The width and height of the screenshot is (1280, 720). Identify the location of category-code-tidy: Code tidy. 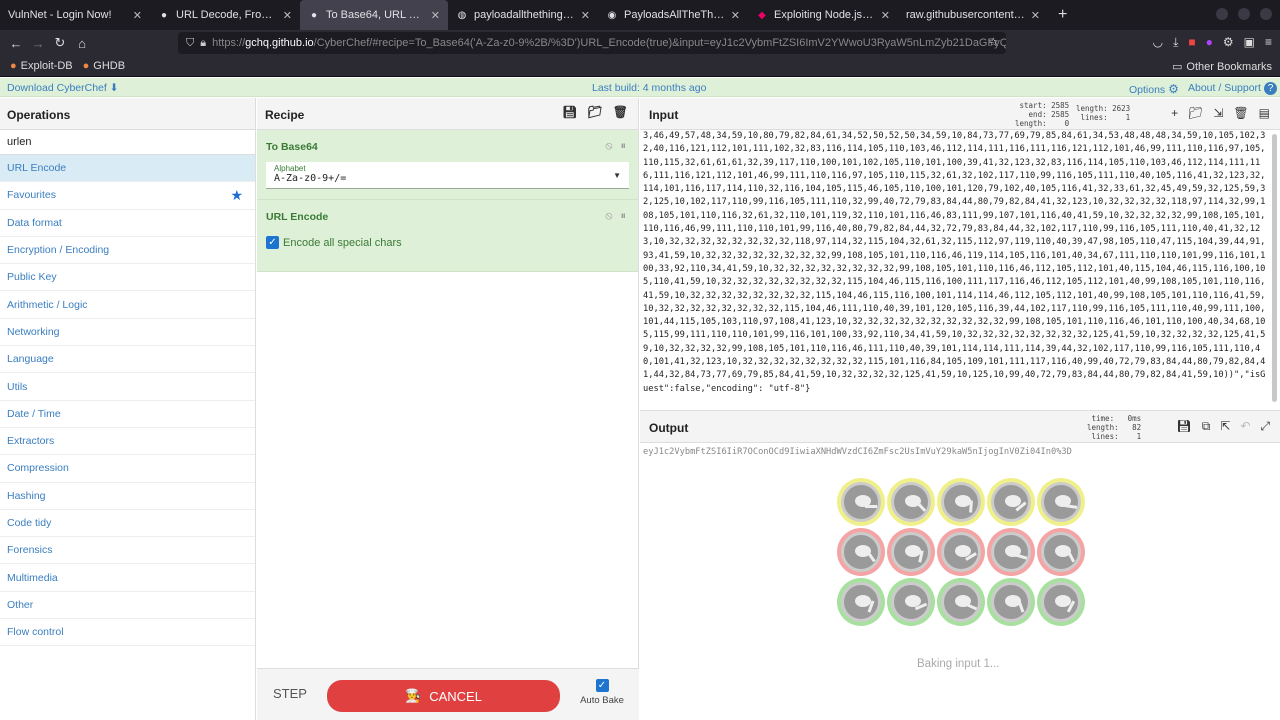
(127, 524).